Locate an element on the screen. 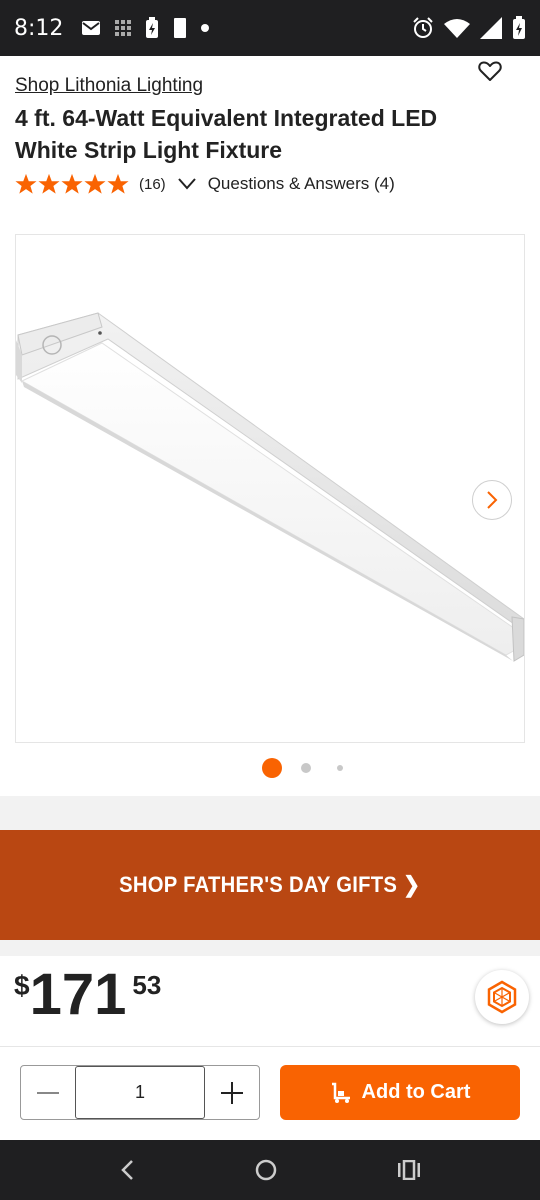 The width and height of the screenshot is (540, 1200). pagination-dot-active is located at coordinates (272, 768).